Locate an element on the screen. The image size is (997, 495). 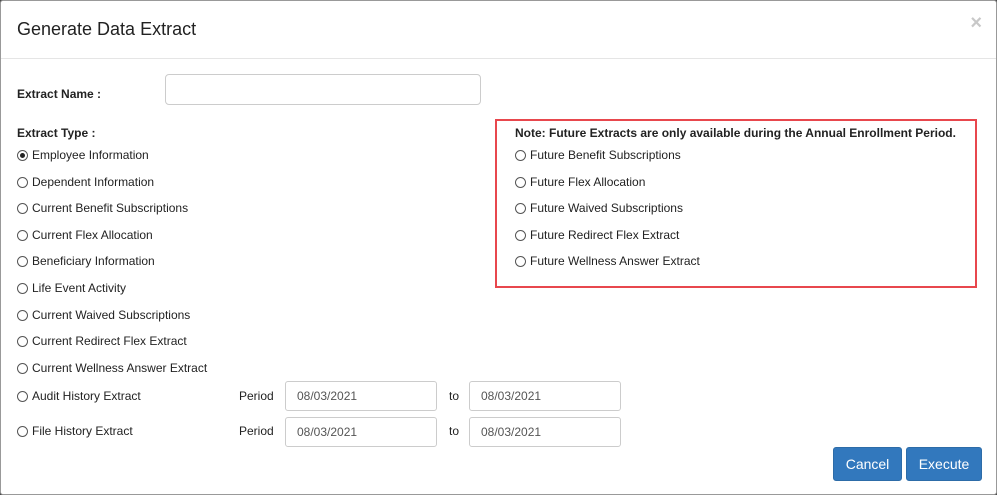
file-period-from-input is located at coordinates (361, 432).